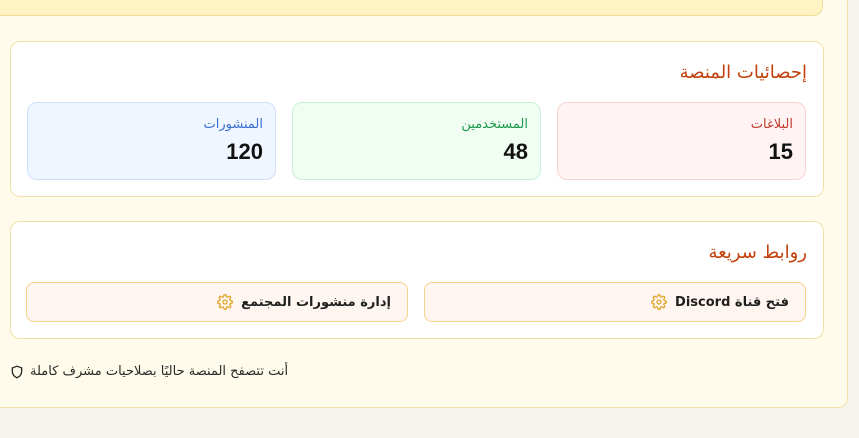 The image size is (859, 438). What do you see at coordinates (515, 151) in the screenshot?
I see `stat-users-value: 48` at bounding box center [515, 151].